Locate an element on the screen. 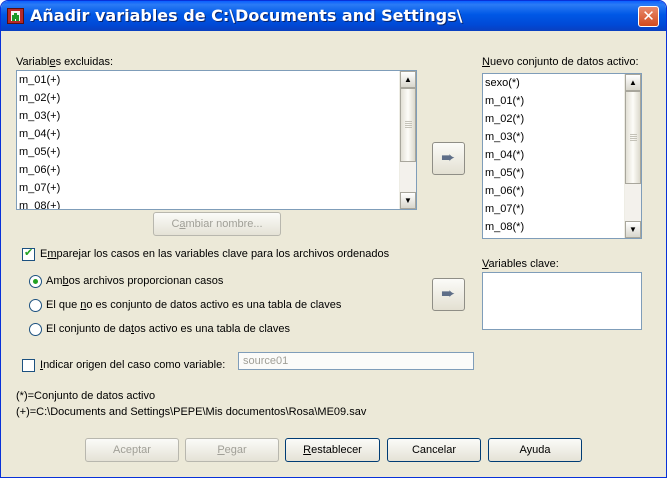 The width and height of the screenshot is (667, 478). move-to-dataset-button: ➨ is located at coordinates (448, 158).